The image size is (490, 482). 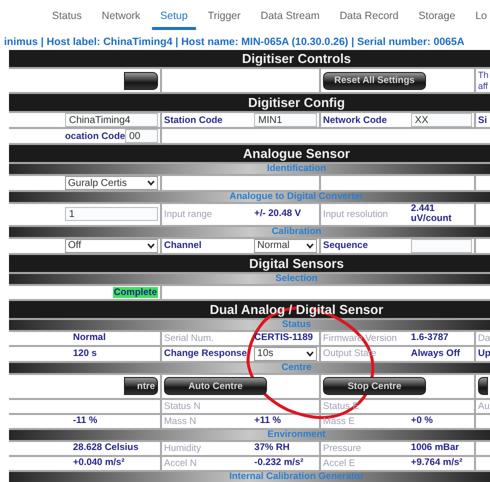 I want to click on nav-tab: Trigger, so click(x=224, y=15).